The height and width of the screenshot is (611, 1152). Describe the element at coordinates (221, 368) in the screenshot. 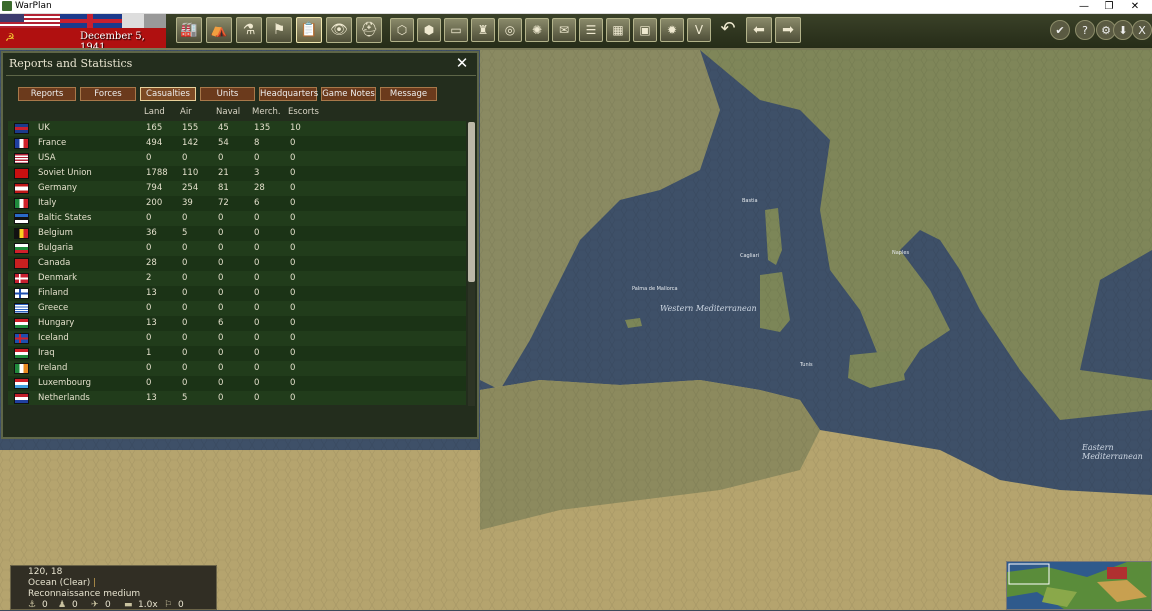

I see `cell-naval: 0` at that location.